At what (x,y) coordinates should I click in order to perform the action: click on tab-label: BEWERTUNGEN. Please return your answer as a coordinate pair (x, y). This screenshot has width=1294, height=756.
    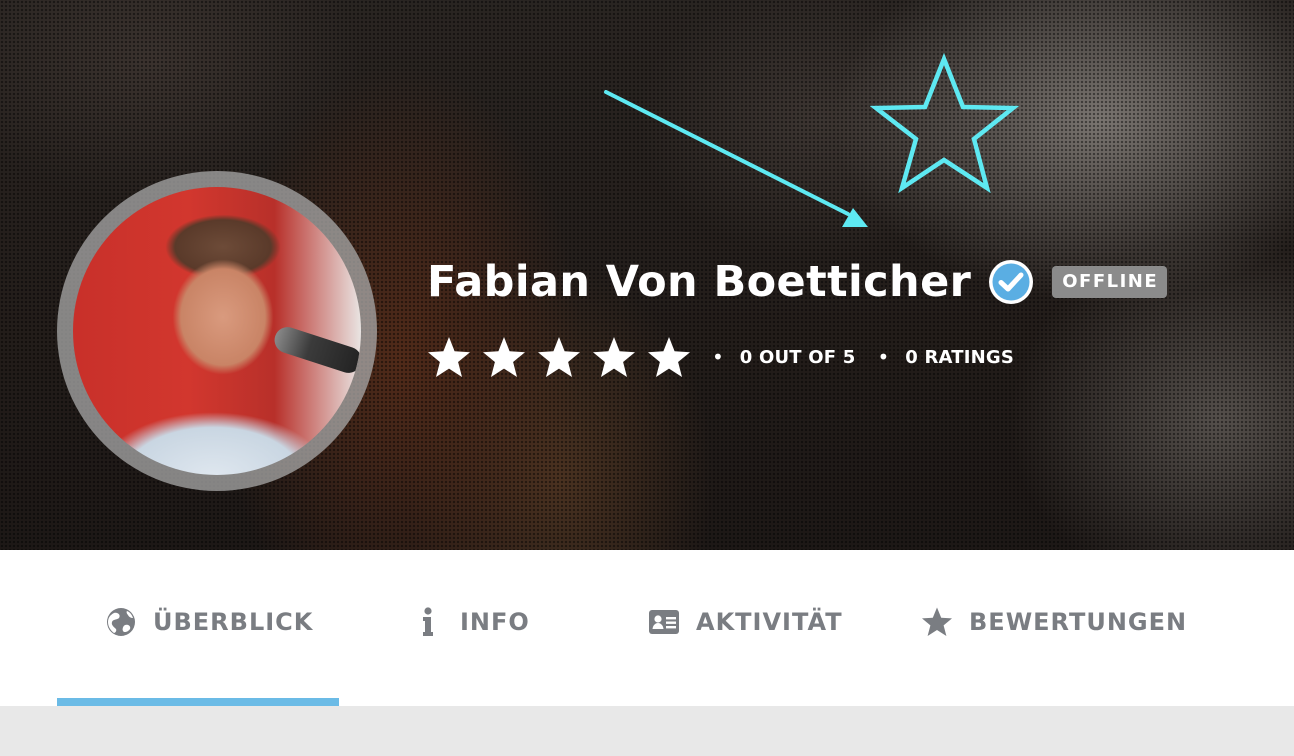
    Looking at the image, I should click on (1078, 622).